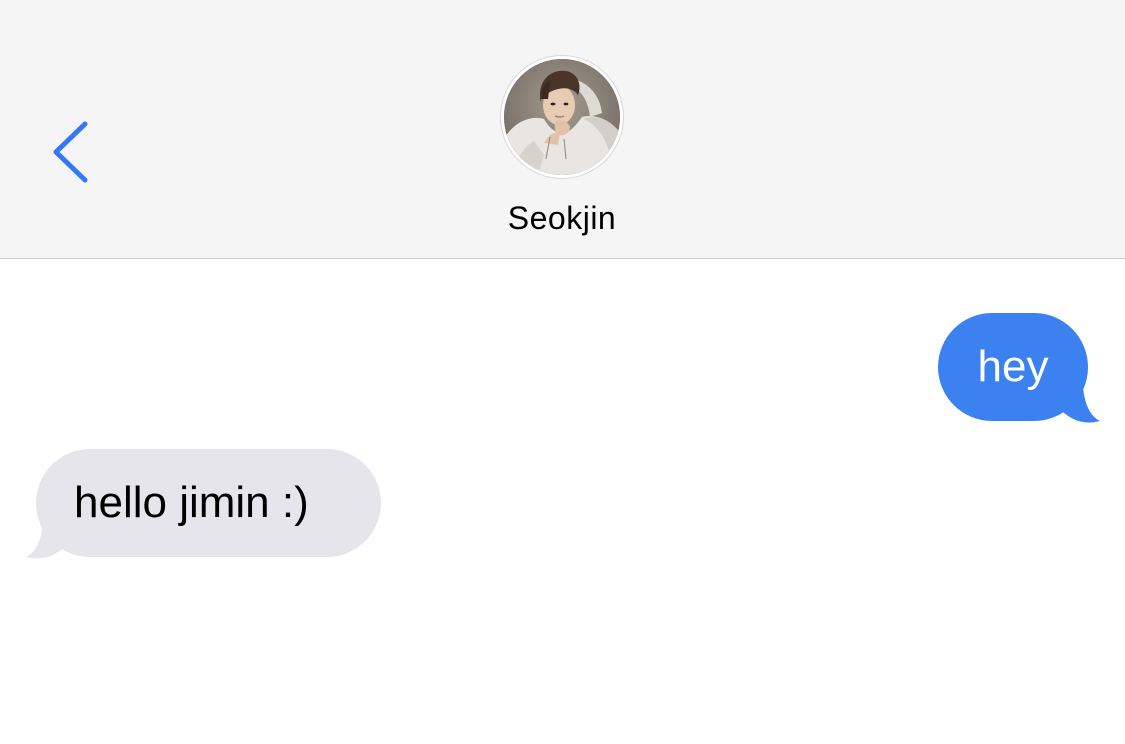 The height and width of the screenshot is (744, 1125). What do you see at coordinates (191, 502) in the screenshot?
I see `incoming-message-text: hello jimin :)` at bounding box center [191, 502].